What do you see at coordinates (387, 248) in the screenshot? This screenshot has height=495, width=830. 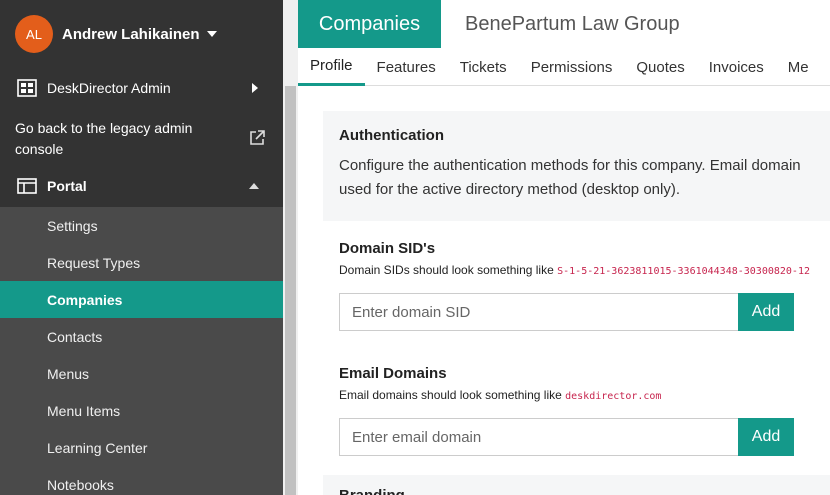 I see `domain-sid-heading: Domain SID's` at bounding box center [387, 248].